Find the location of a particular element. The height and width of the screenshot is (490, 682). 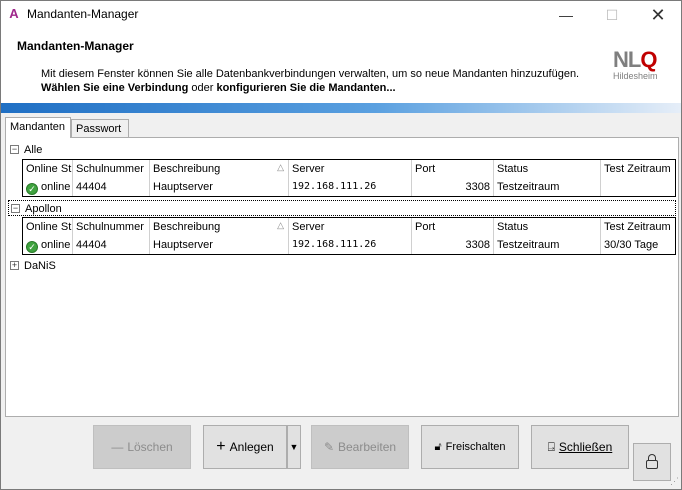

expand-icon: + is located at coordinates (14, 265).